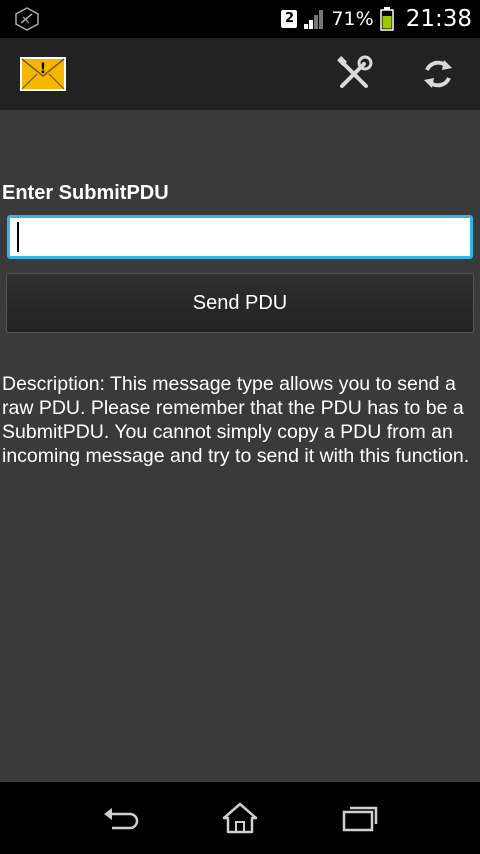 Image resolution: width=480 pixels, height=854 pixels. What do you see at coordinates (120, 818) in the screenshot?
I see `back-icon` at bounding box center [120, 818].